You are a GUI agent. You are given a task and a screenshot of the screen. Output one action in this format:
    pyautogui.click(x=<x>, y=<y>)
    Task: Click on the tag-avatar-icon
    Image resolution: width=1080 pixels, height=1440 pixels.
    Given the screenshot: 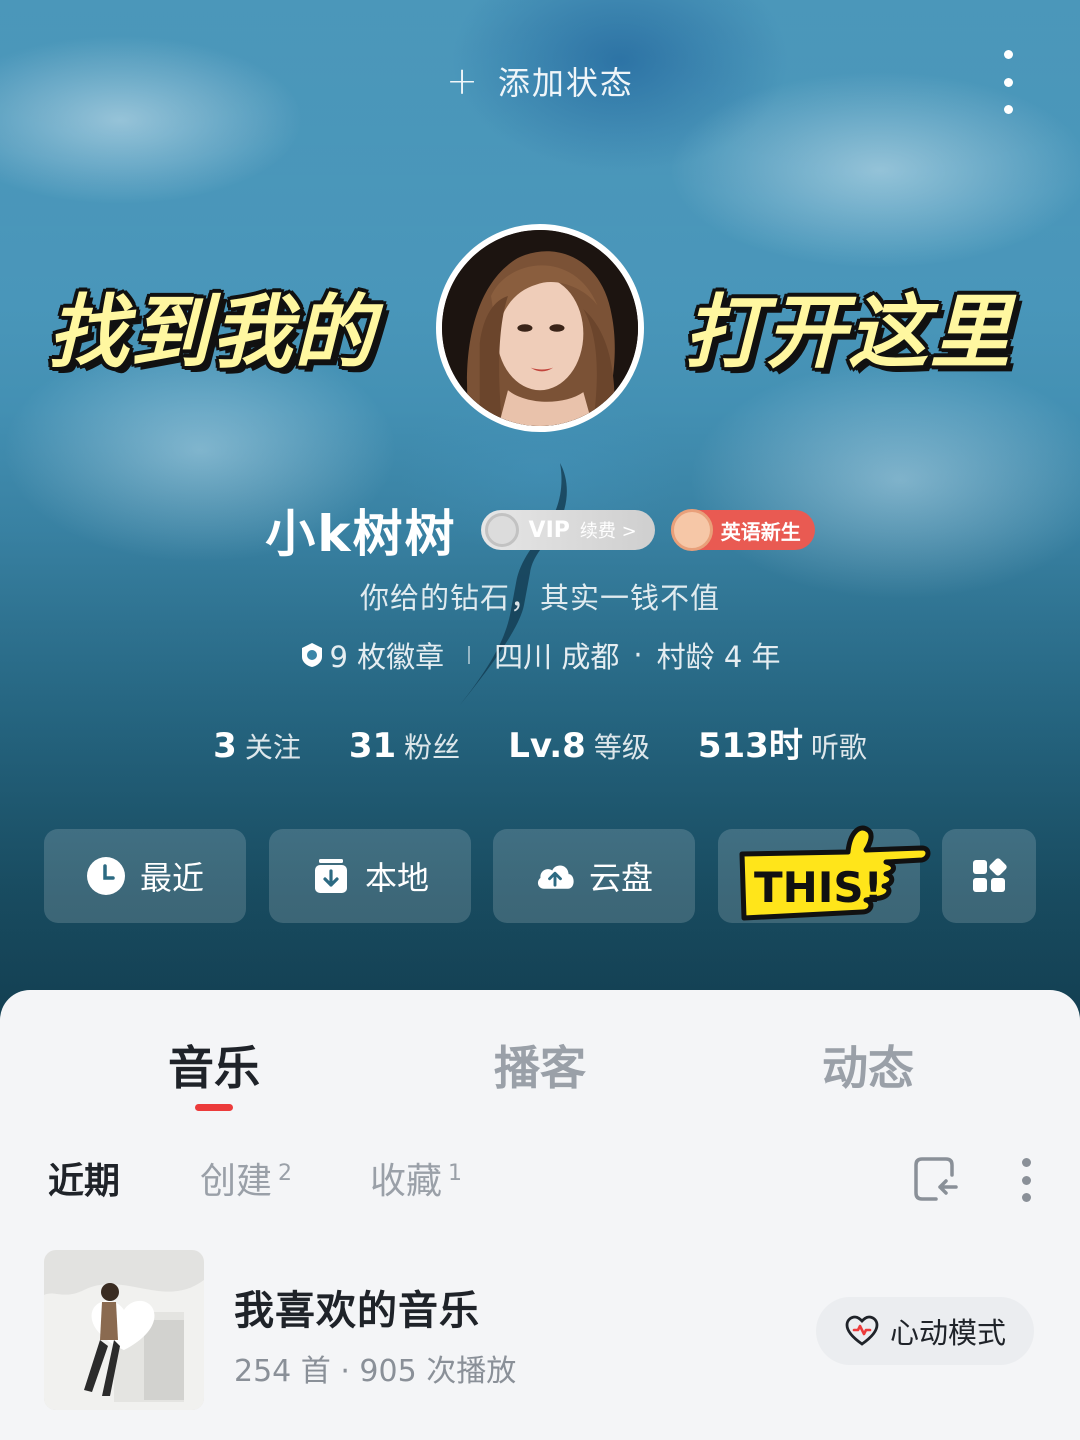 What is the action you would take?
    pyautogui.click(x=691, y=530)
    